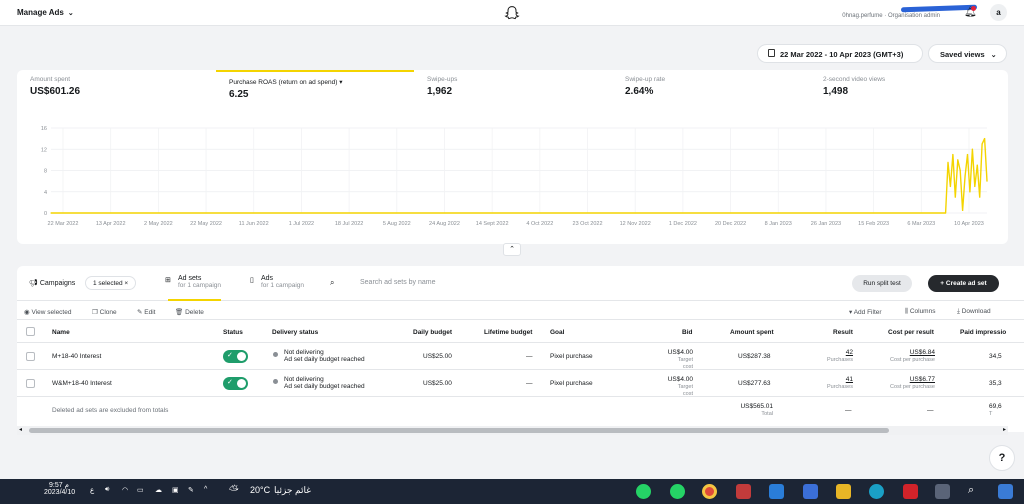 The image size is (1024, 504). Describe the element at coordinates (1004, 429) in the screenshot. I see `scroll-right-icon: ▸` at that location.